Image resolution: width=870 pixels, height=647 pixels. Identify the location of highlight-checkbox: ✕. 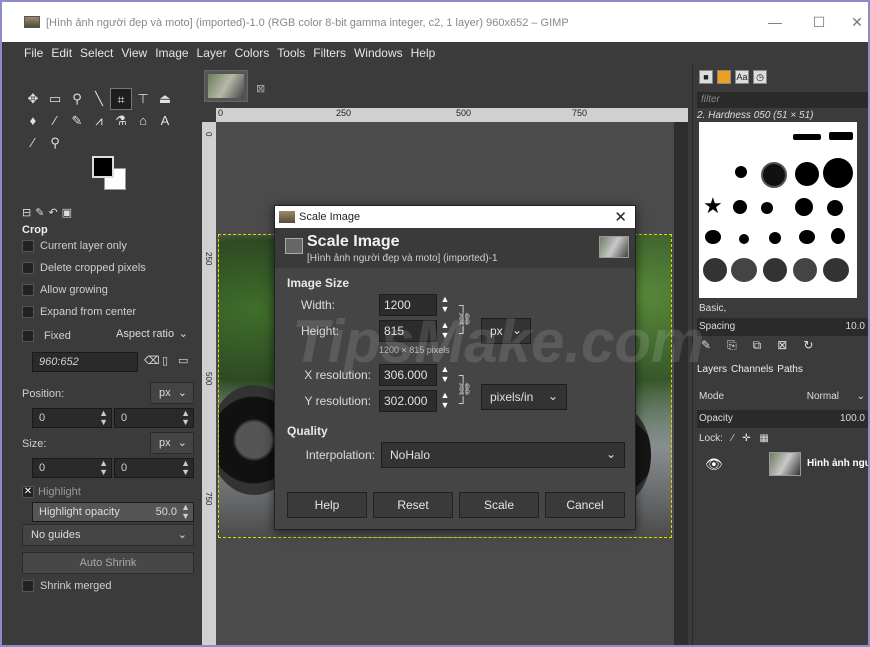
(28, 492).